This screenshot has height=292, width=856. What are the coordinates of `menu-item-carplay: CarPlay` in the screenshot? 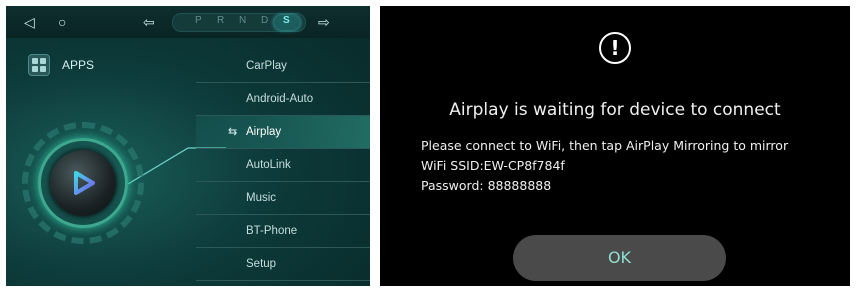 It's located at (283, 66).